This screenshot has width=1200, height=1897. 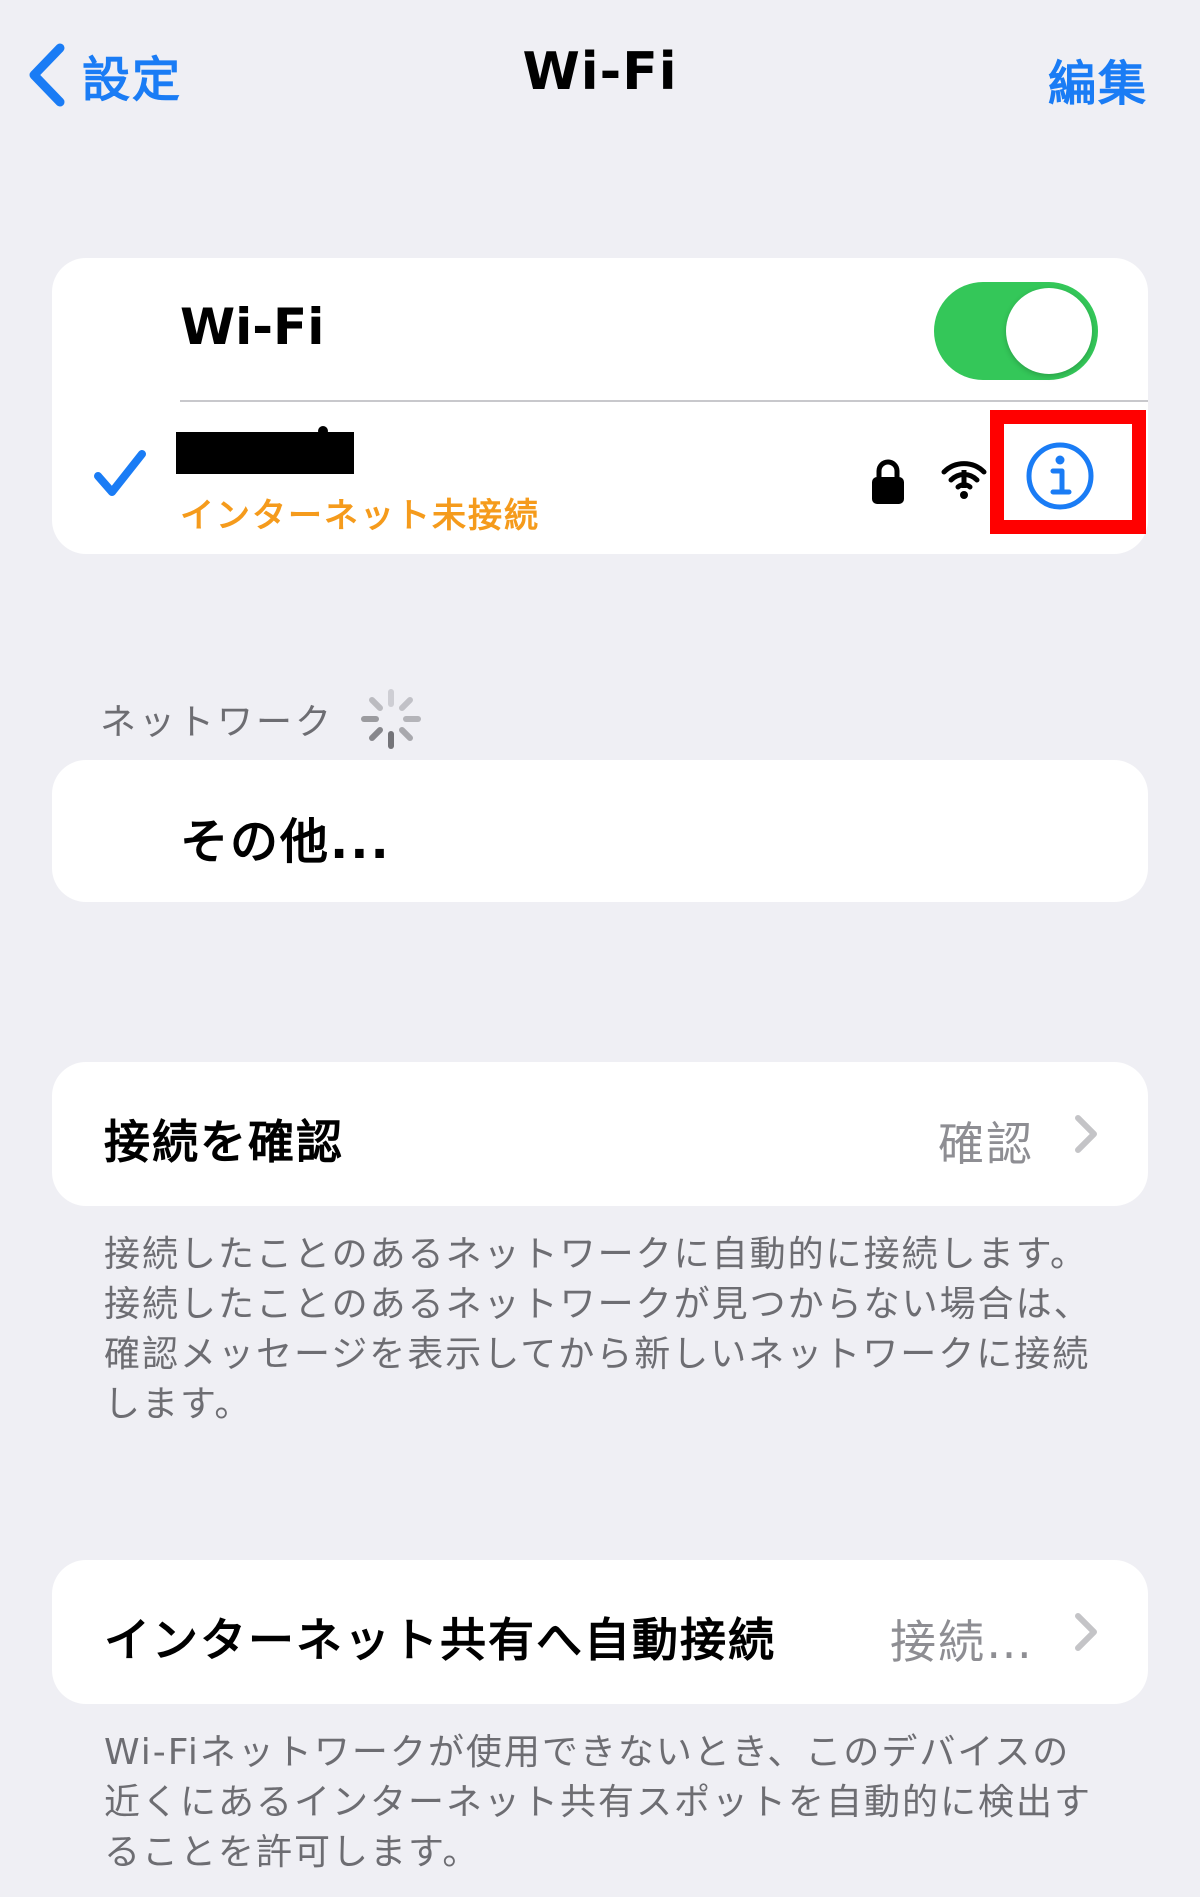 I want to click on wifi-signal-icon, so click(x=964, y=480).